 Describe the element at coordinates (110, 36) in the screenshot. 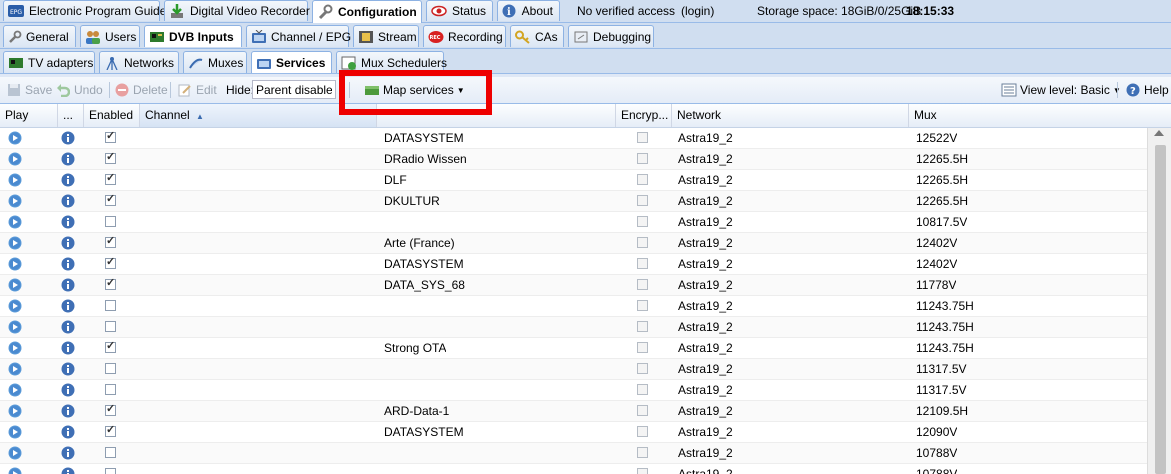

I see `tab-users: Users` at that location.